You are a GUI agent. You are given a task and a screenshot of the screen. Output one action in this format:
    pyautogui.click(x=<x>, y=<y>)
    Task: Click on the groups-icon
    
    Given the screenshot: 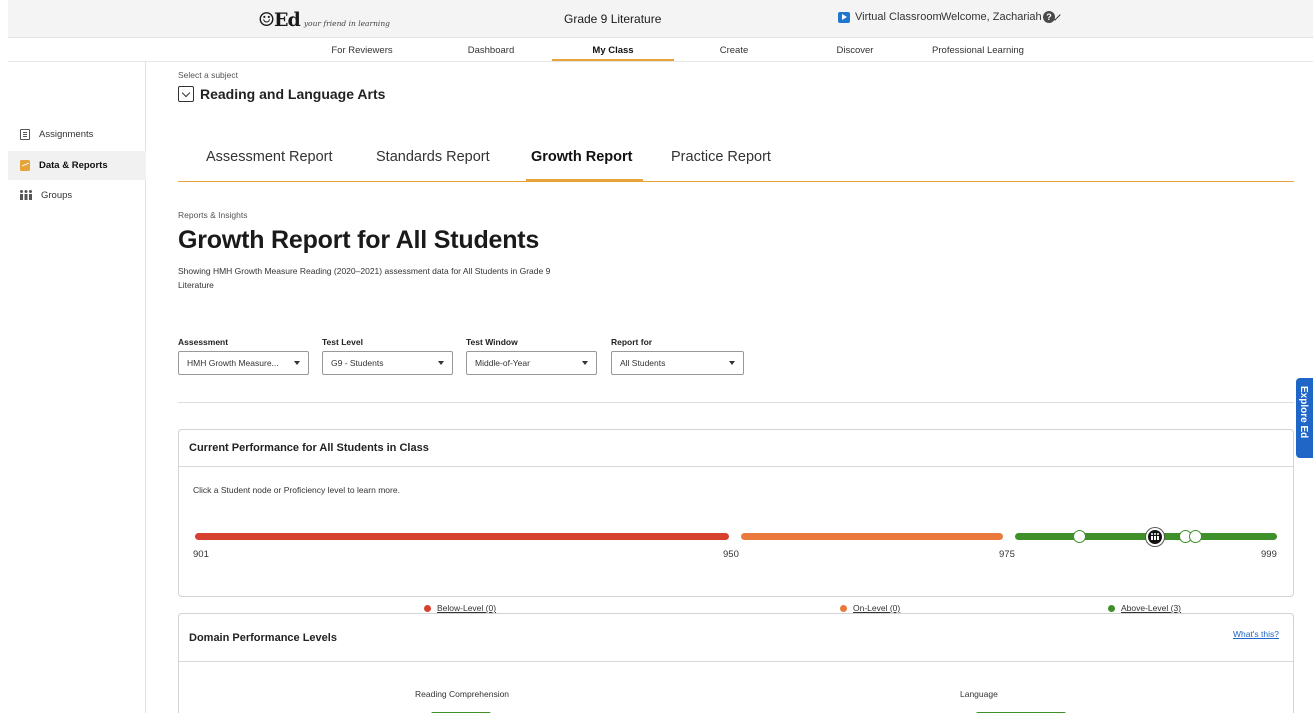 What is the action you would take?
    pyautogui.click(x=26, y=195)
    